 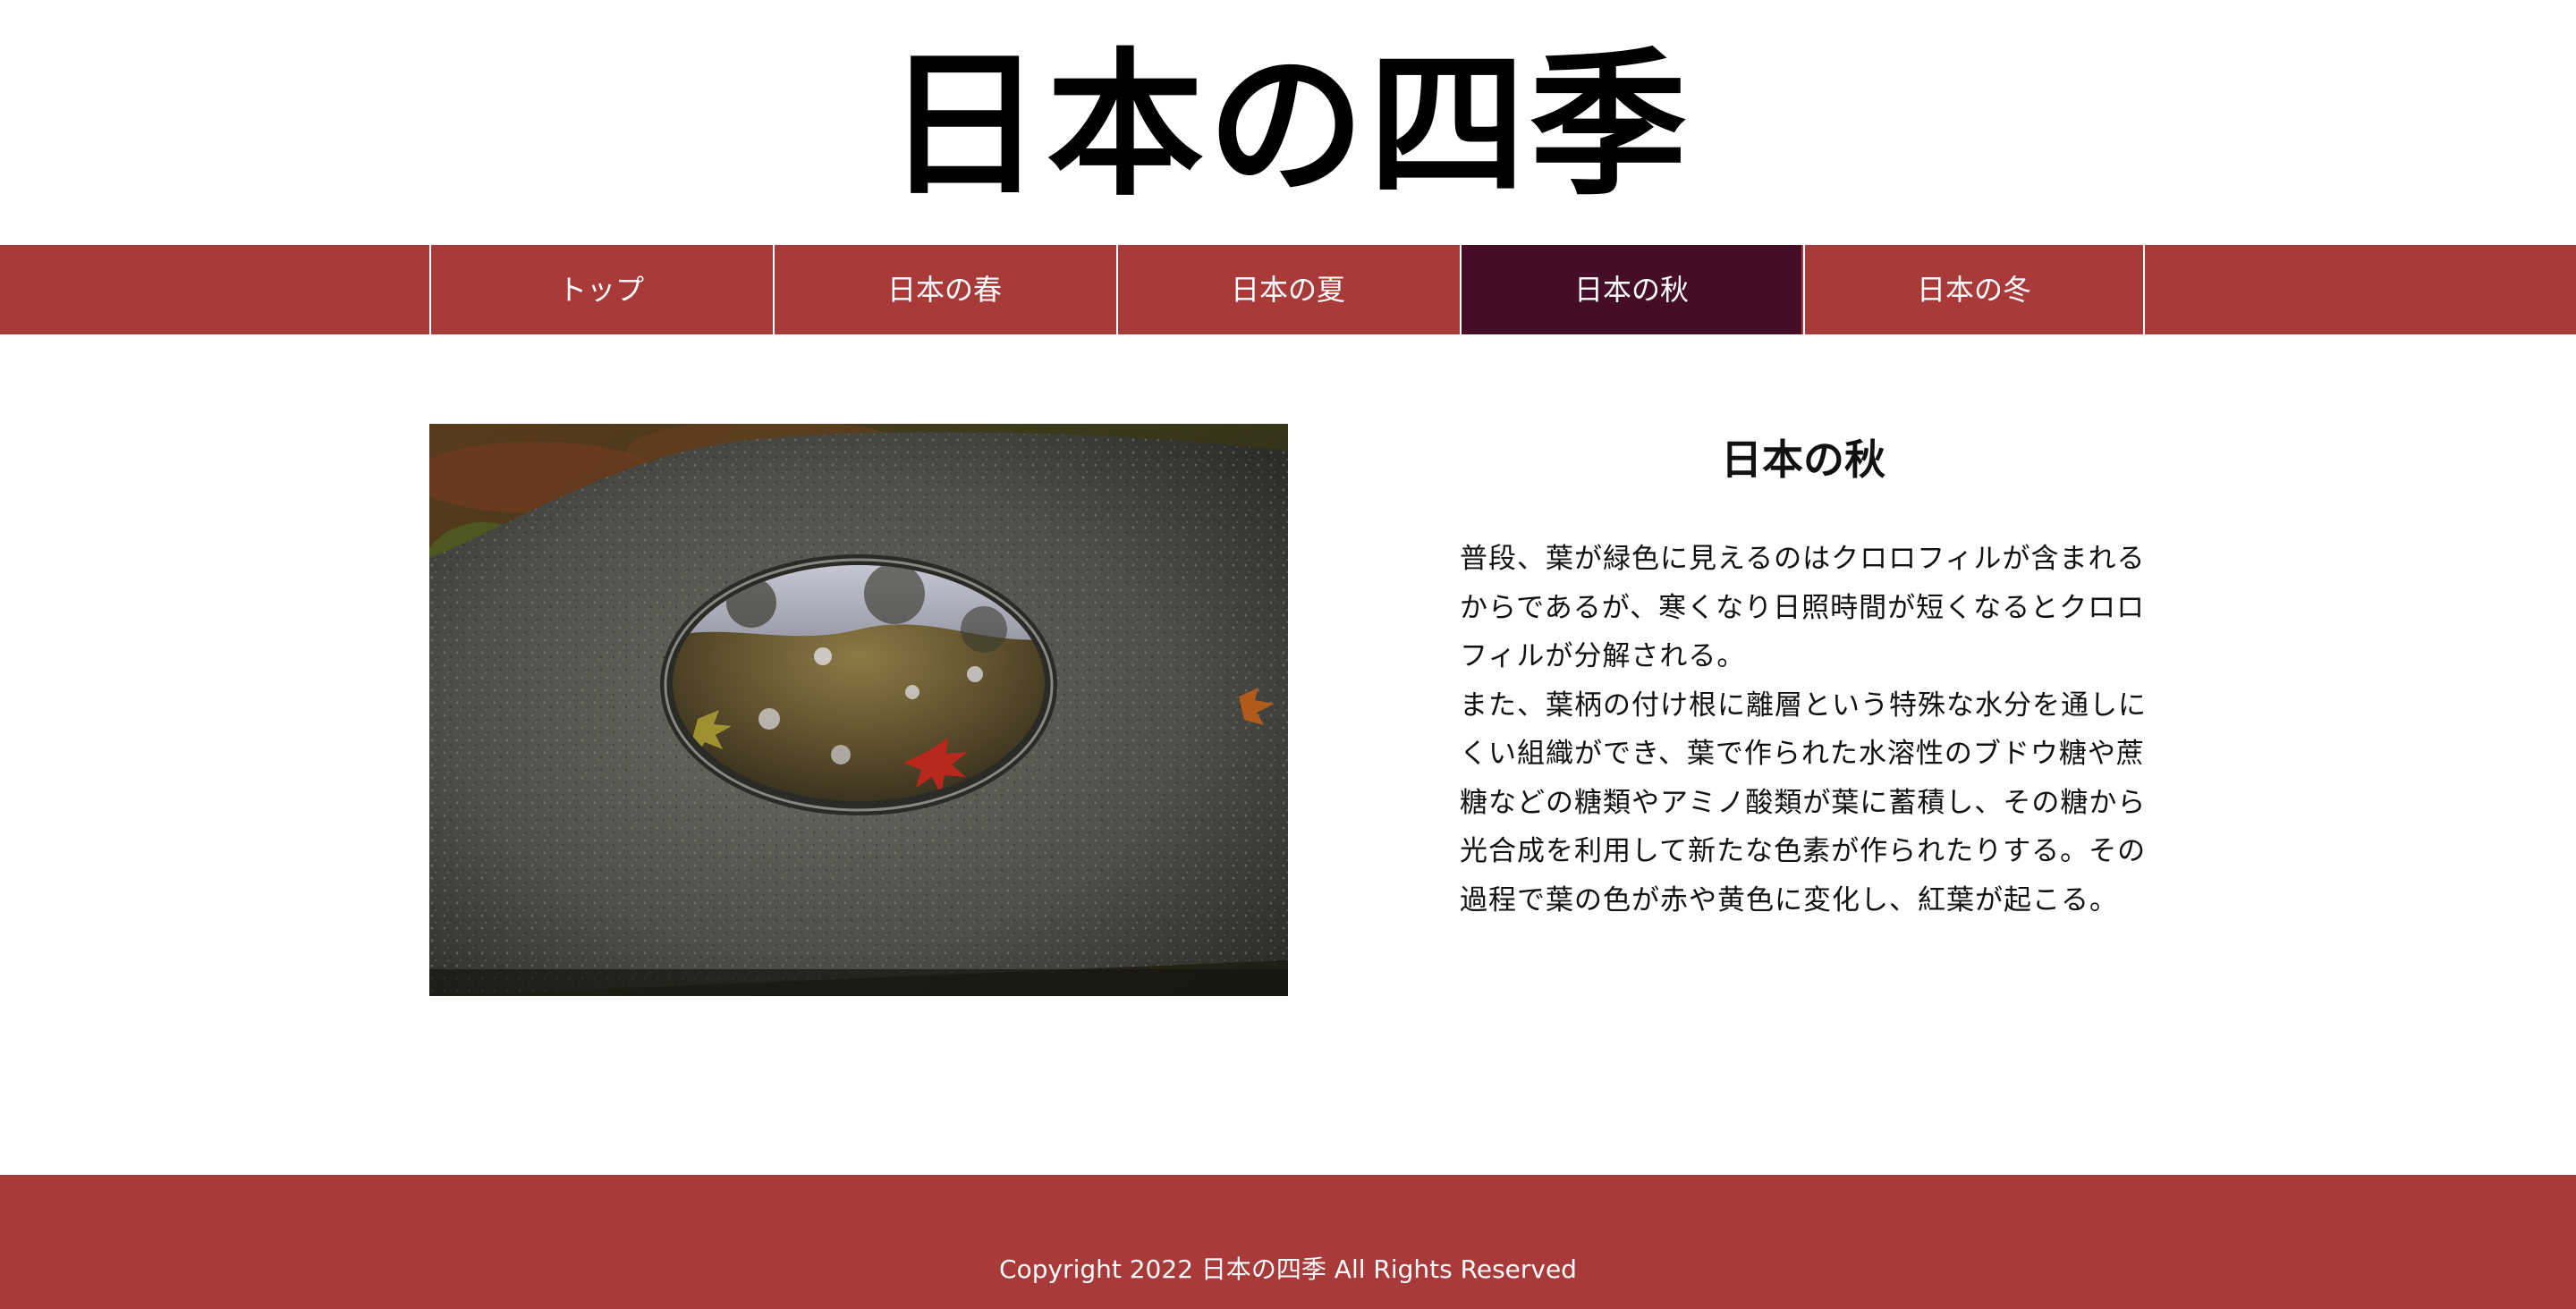 What do you see at coordinates (1803, 459) in the screenshot?
I see `article-title: 日本の秋` at bounding box center [1803, 459].